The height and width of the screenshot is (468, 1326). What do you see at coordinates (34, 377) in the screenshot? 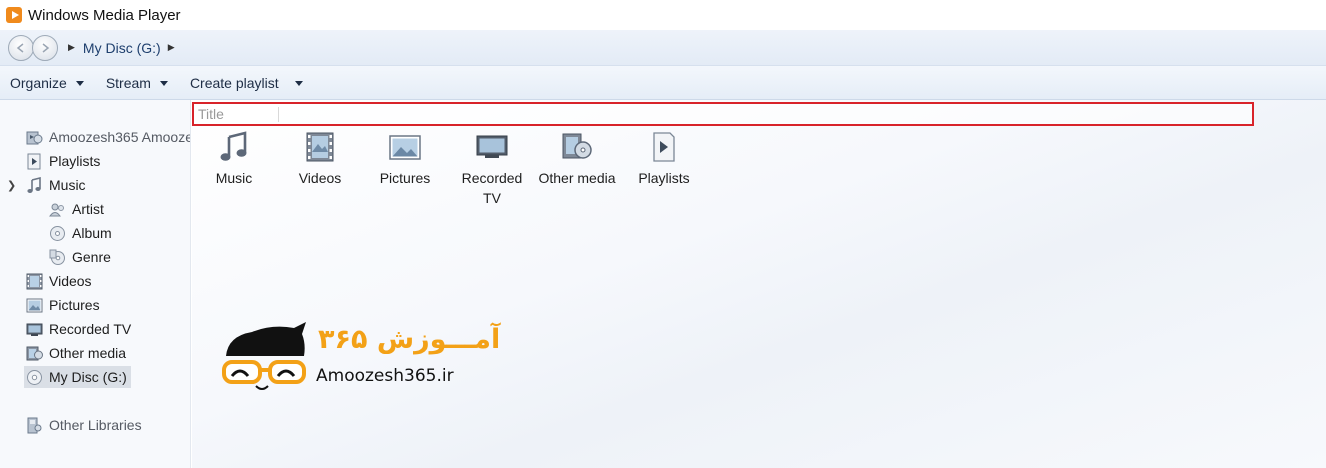
I see `disc-drive-icon` at bounding box center [34, 377].